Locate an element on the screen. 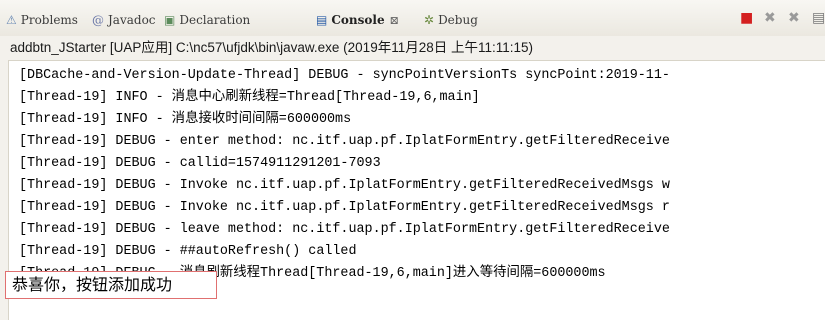 This screenshot has height=320, width=825. tab-javadoc: @ Javadoc is located at coordinates (124, 20).